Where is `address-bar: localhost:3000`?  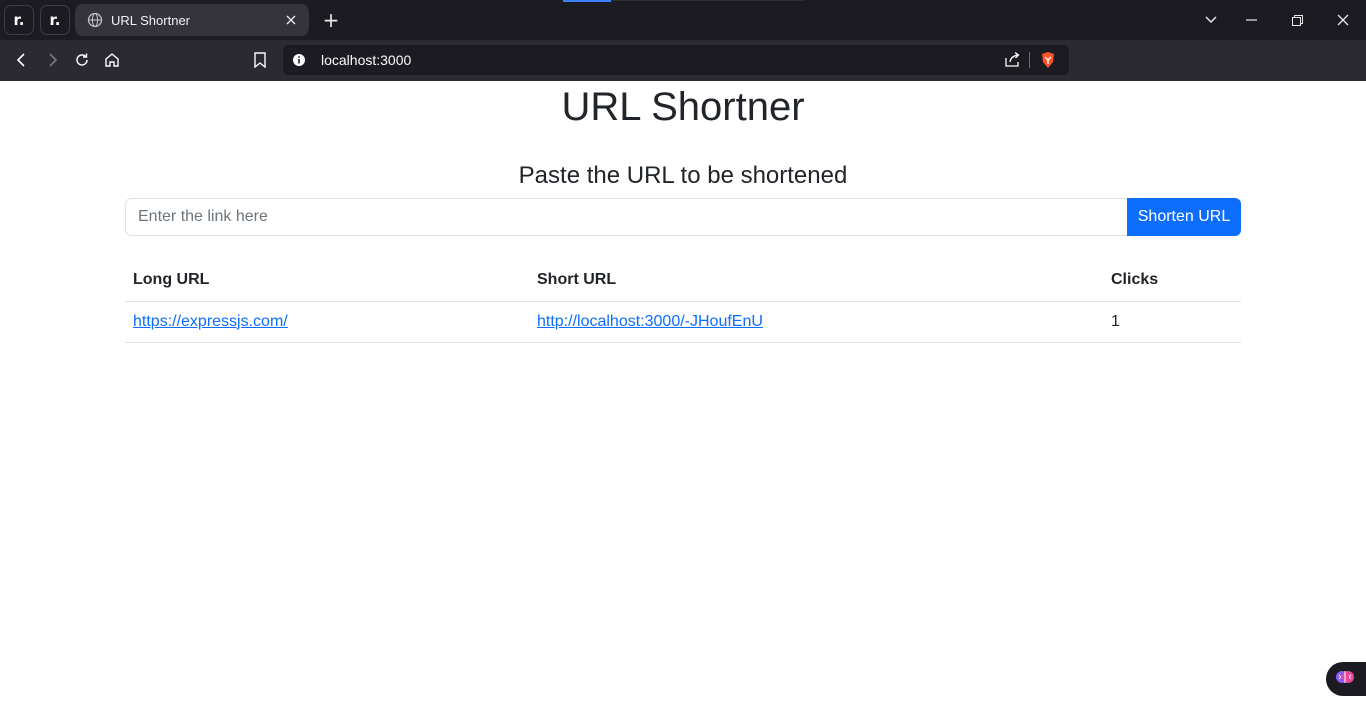
address-bar: localhost:3000 is located at coordinates (676, 60).